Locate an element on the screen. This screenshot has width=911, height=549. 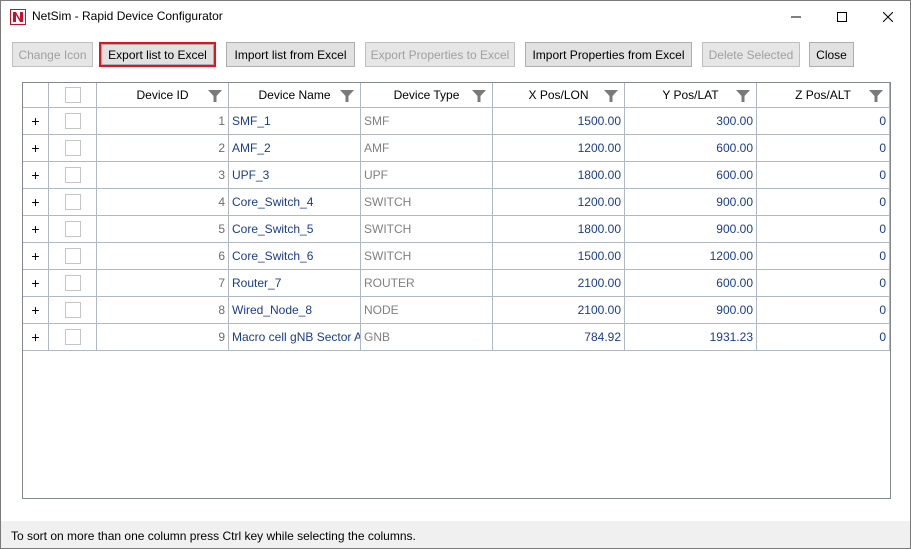
y-pos-cell: 1931.23 is located at coordinates (691, 337).